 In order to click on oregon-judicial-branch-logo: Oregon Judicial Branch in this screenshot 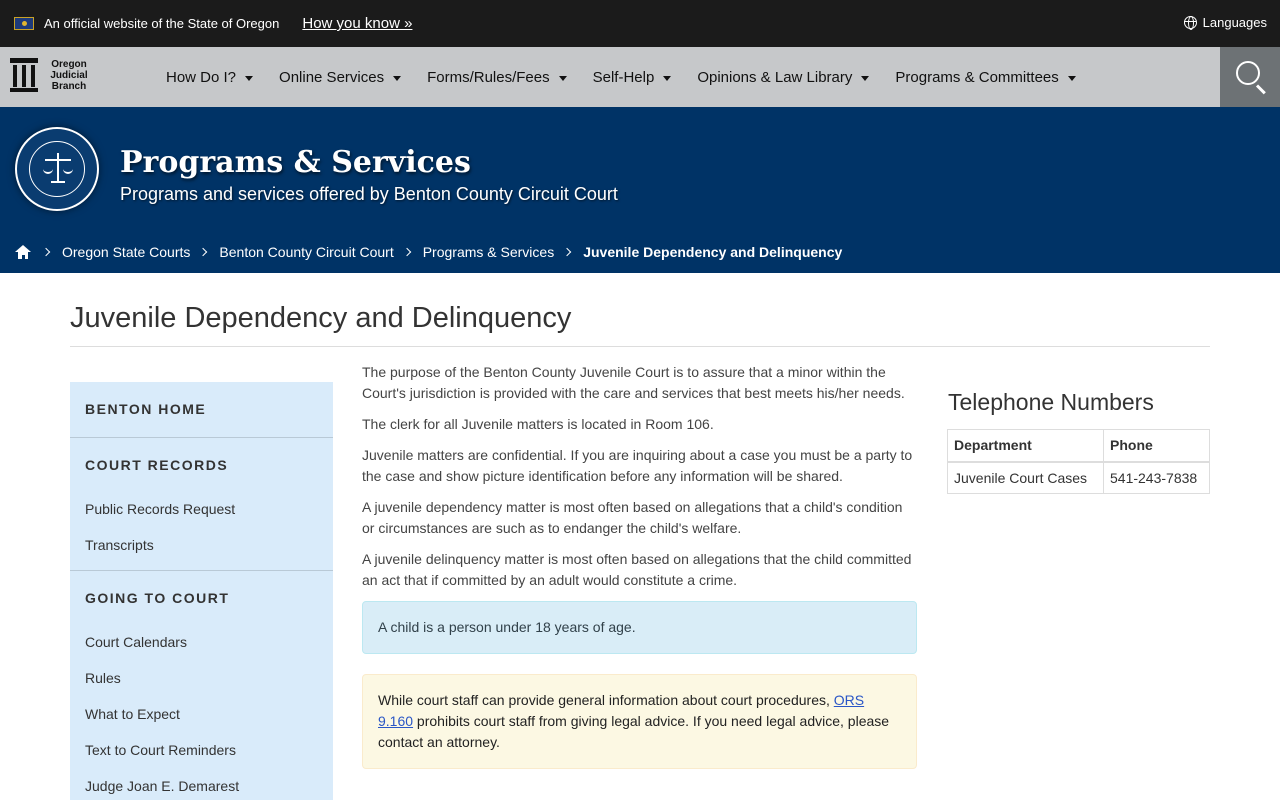, I will do `click(51, 75)`.